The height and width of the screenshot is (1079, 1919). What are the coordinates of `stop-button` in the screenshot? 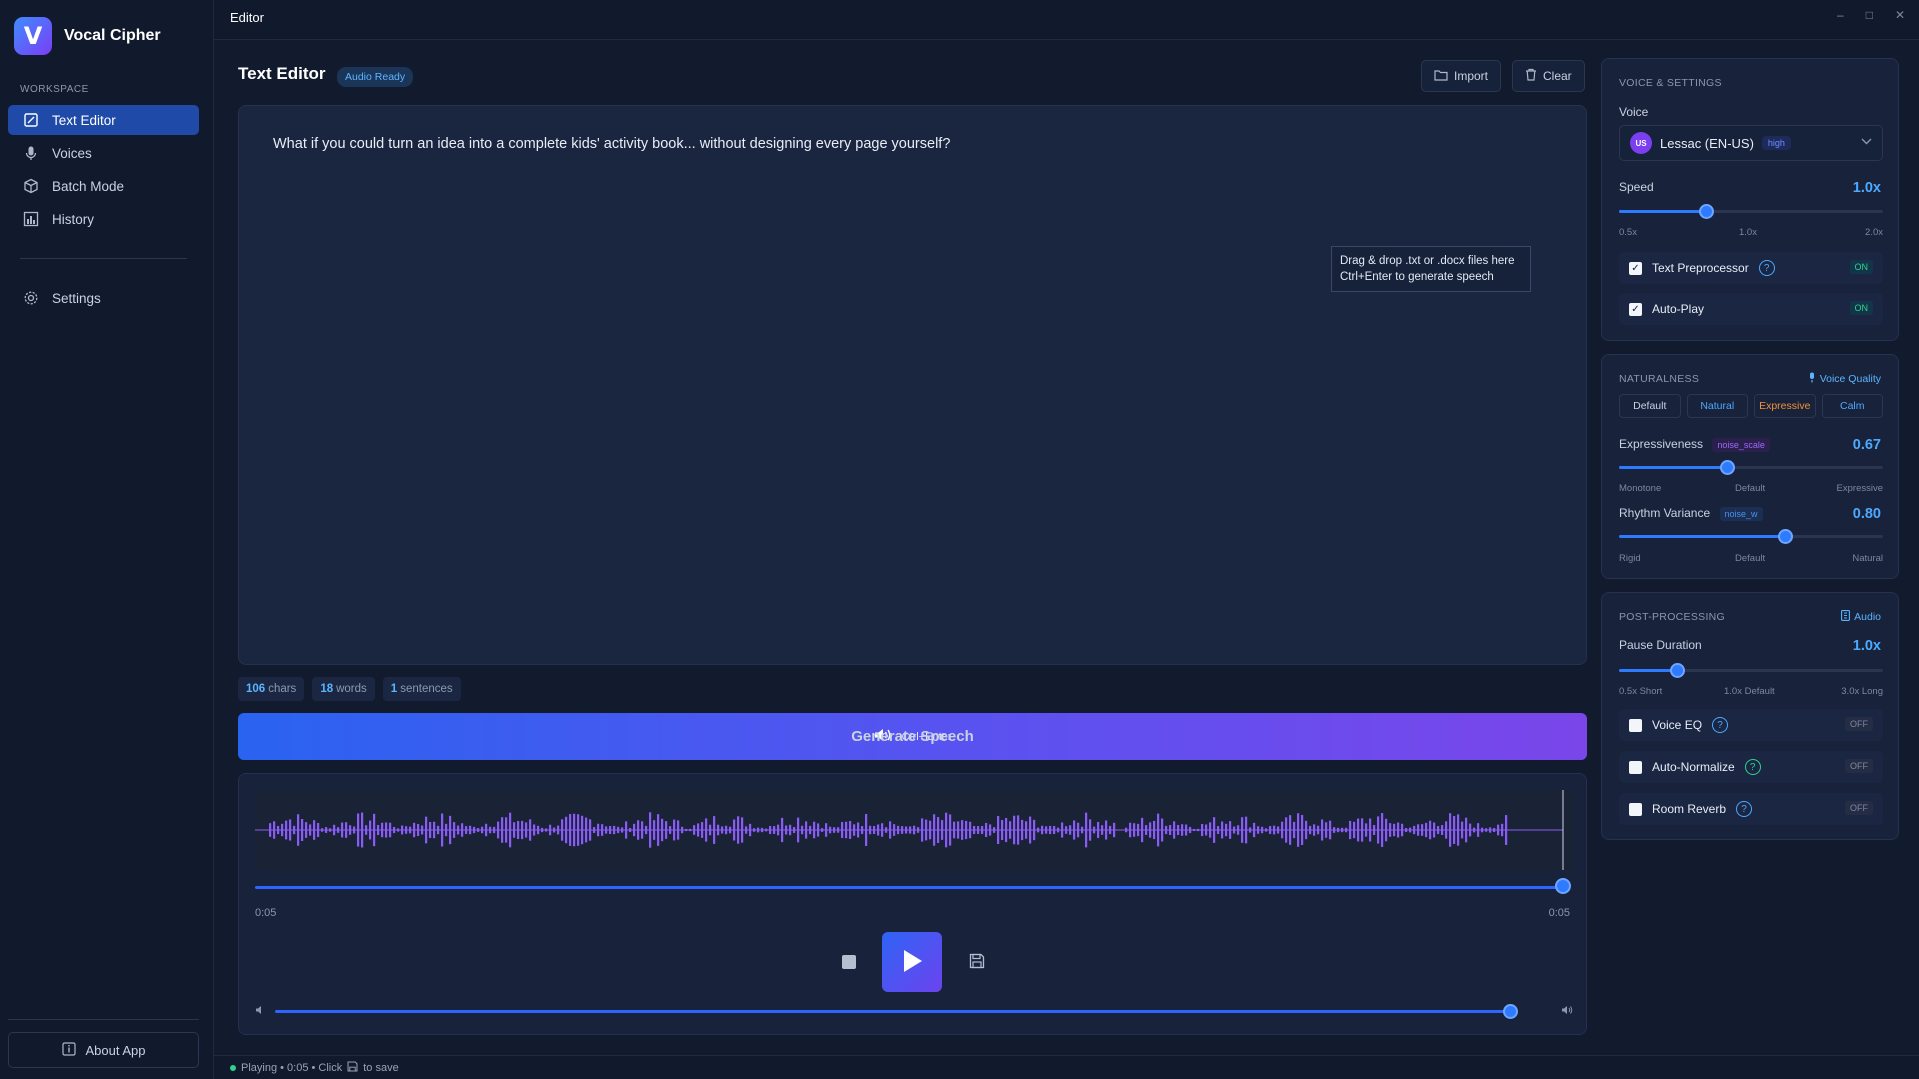 It's located at (848, 962).